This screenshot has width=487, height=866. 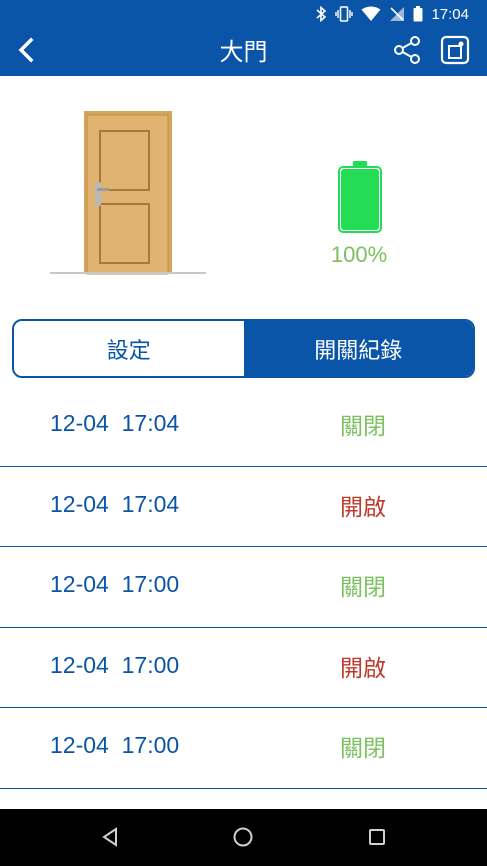 I want to click on nav-back-button, so click(x=110, y=839).